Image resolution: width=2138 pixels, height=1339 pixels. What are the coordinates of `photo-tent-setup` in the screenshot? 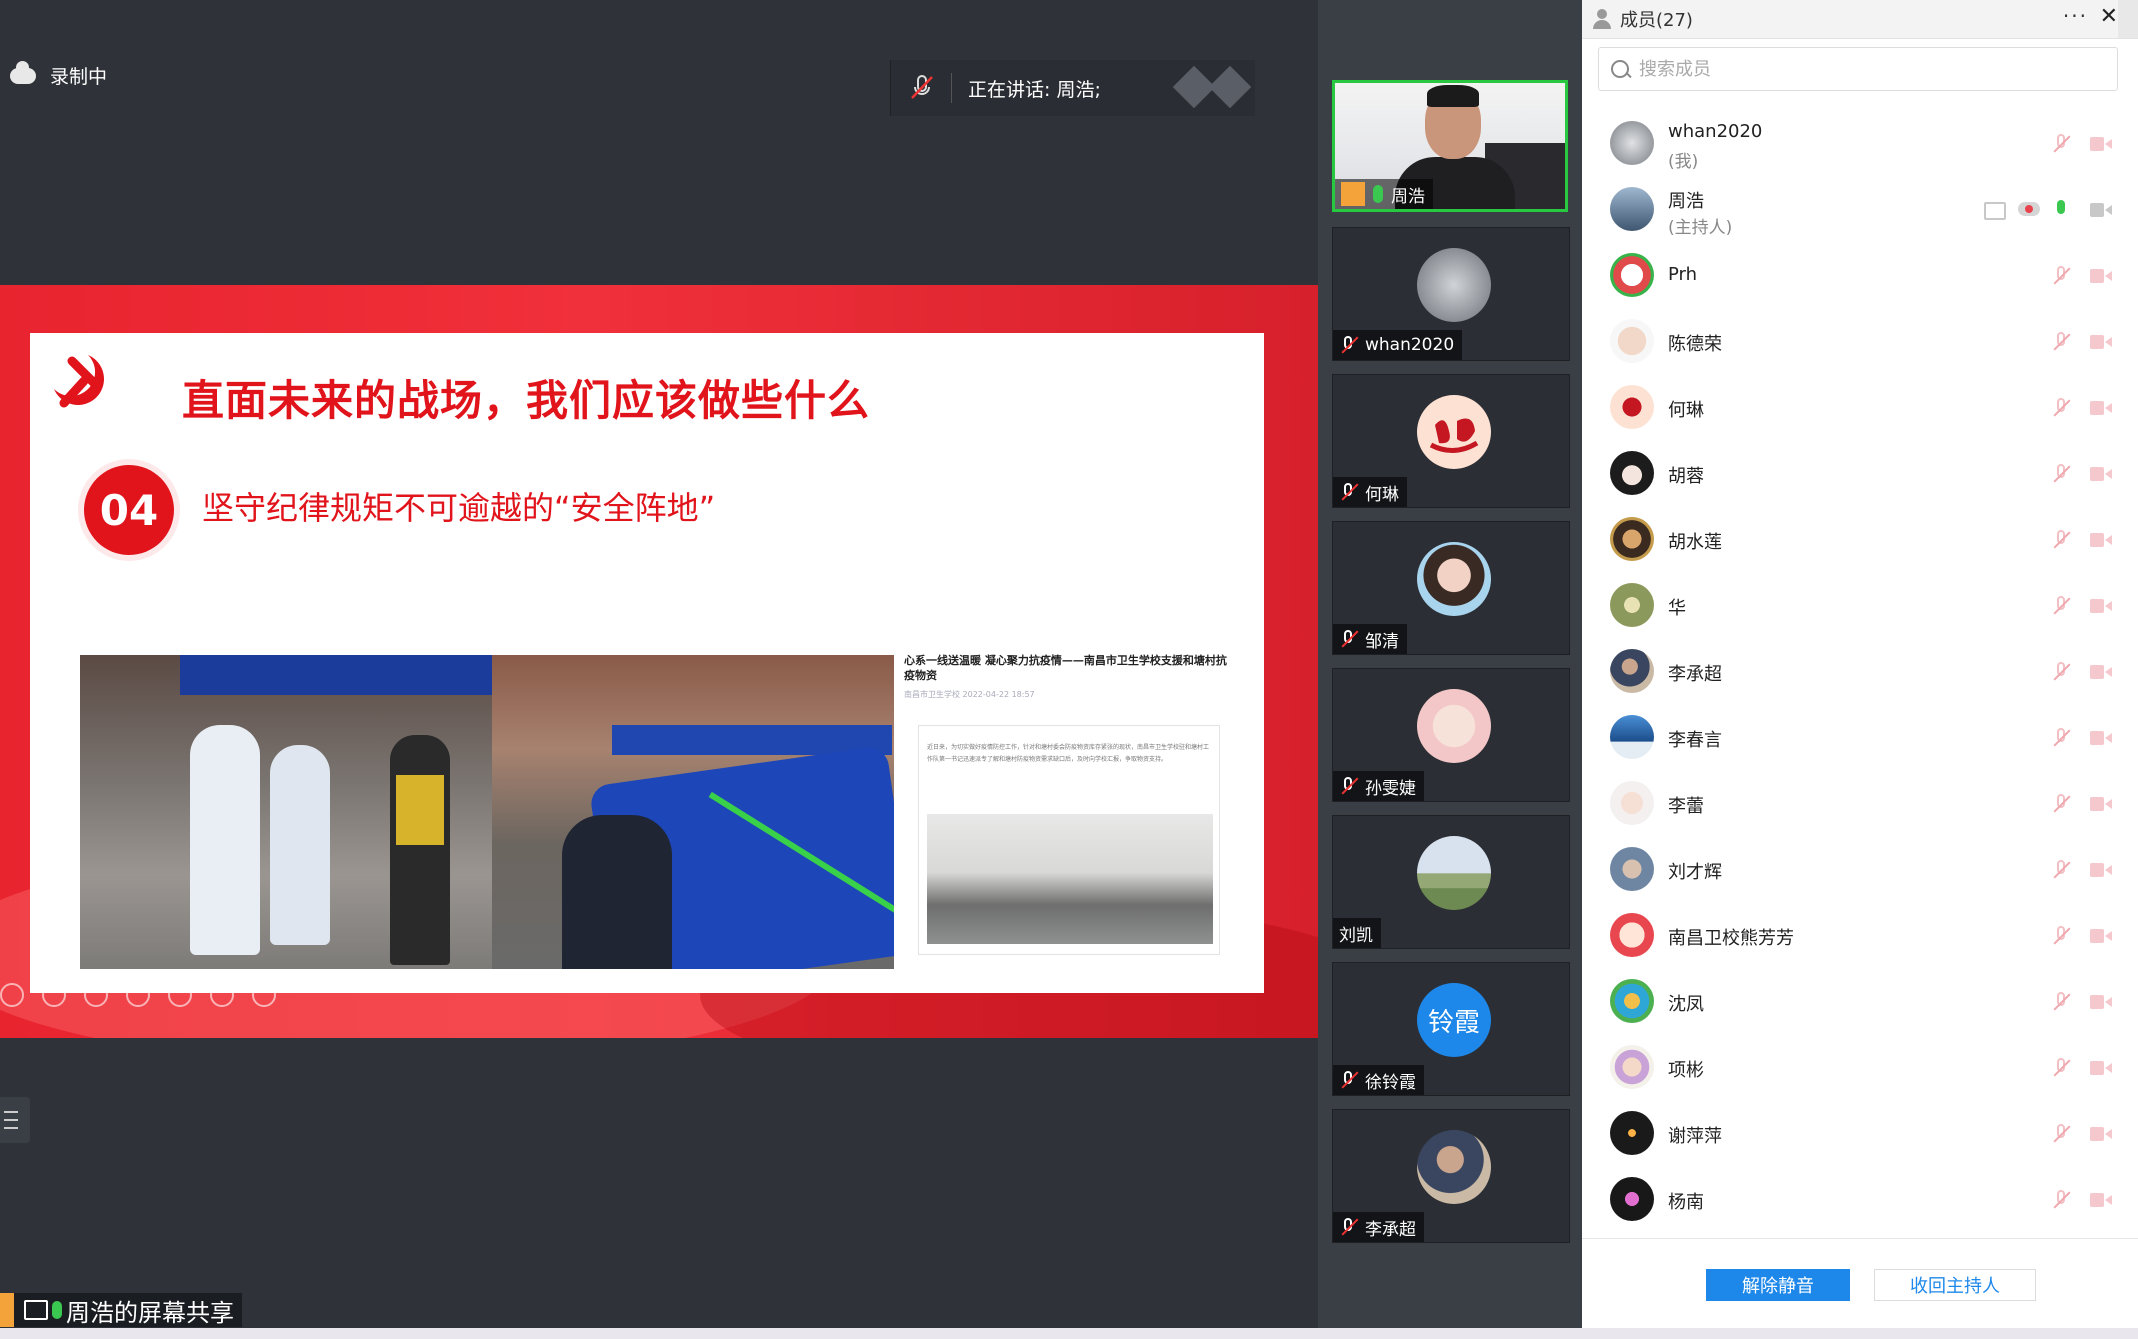 It's located at (693, 812).